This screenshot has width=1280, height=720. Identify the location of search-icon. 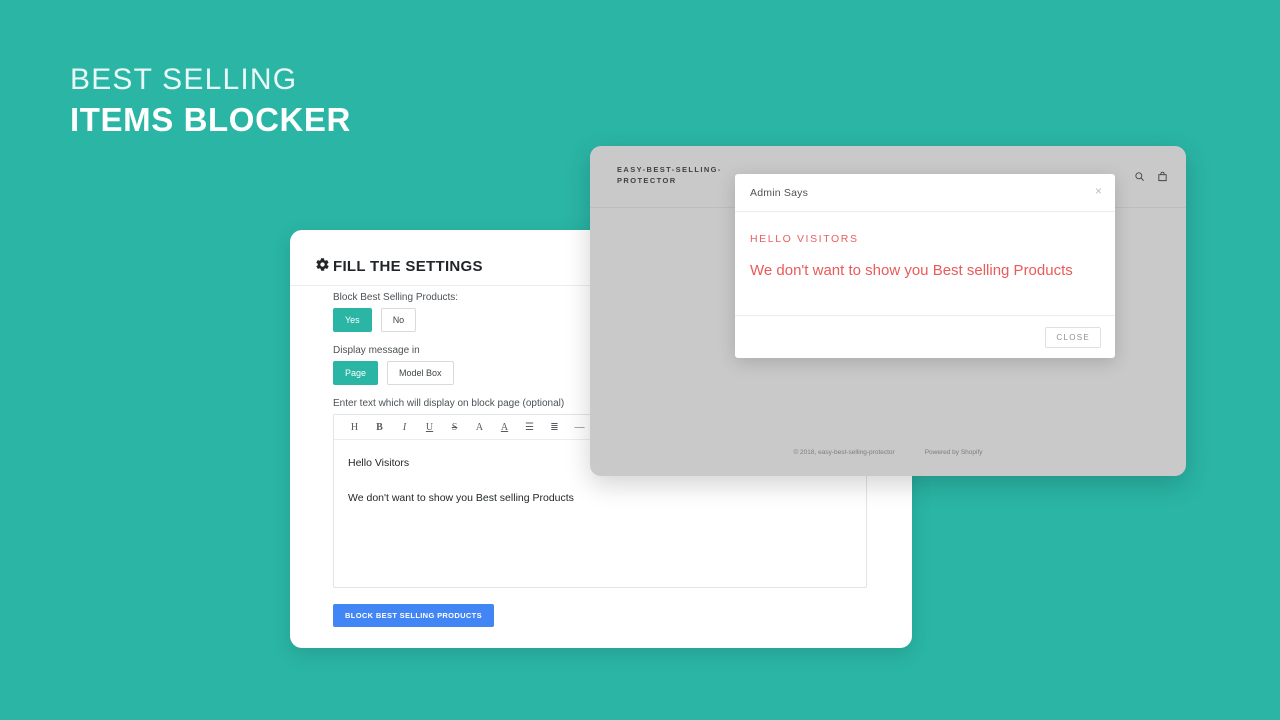
(1139, 178).